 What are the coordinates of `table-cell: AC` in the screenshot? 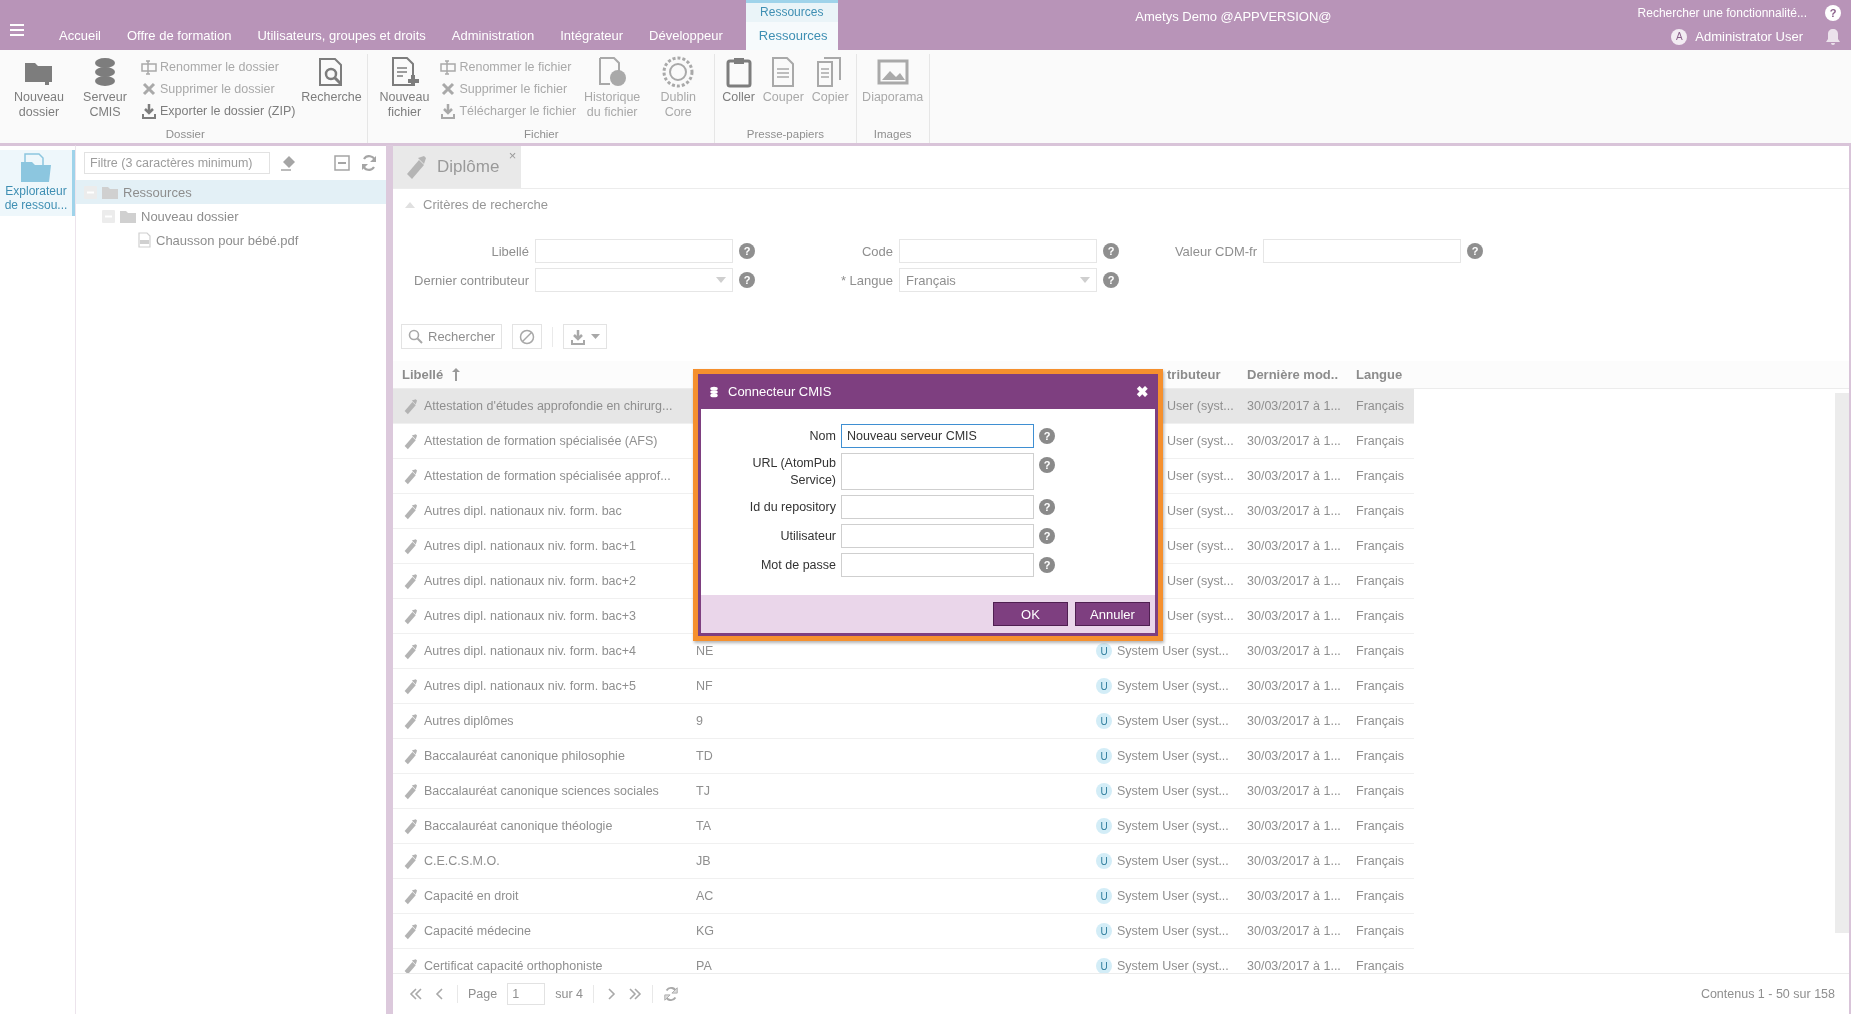 It's located at (705, 896).